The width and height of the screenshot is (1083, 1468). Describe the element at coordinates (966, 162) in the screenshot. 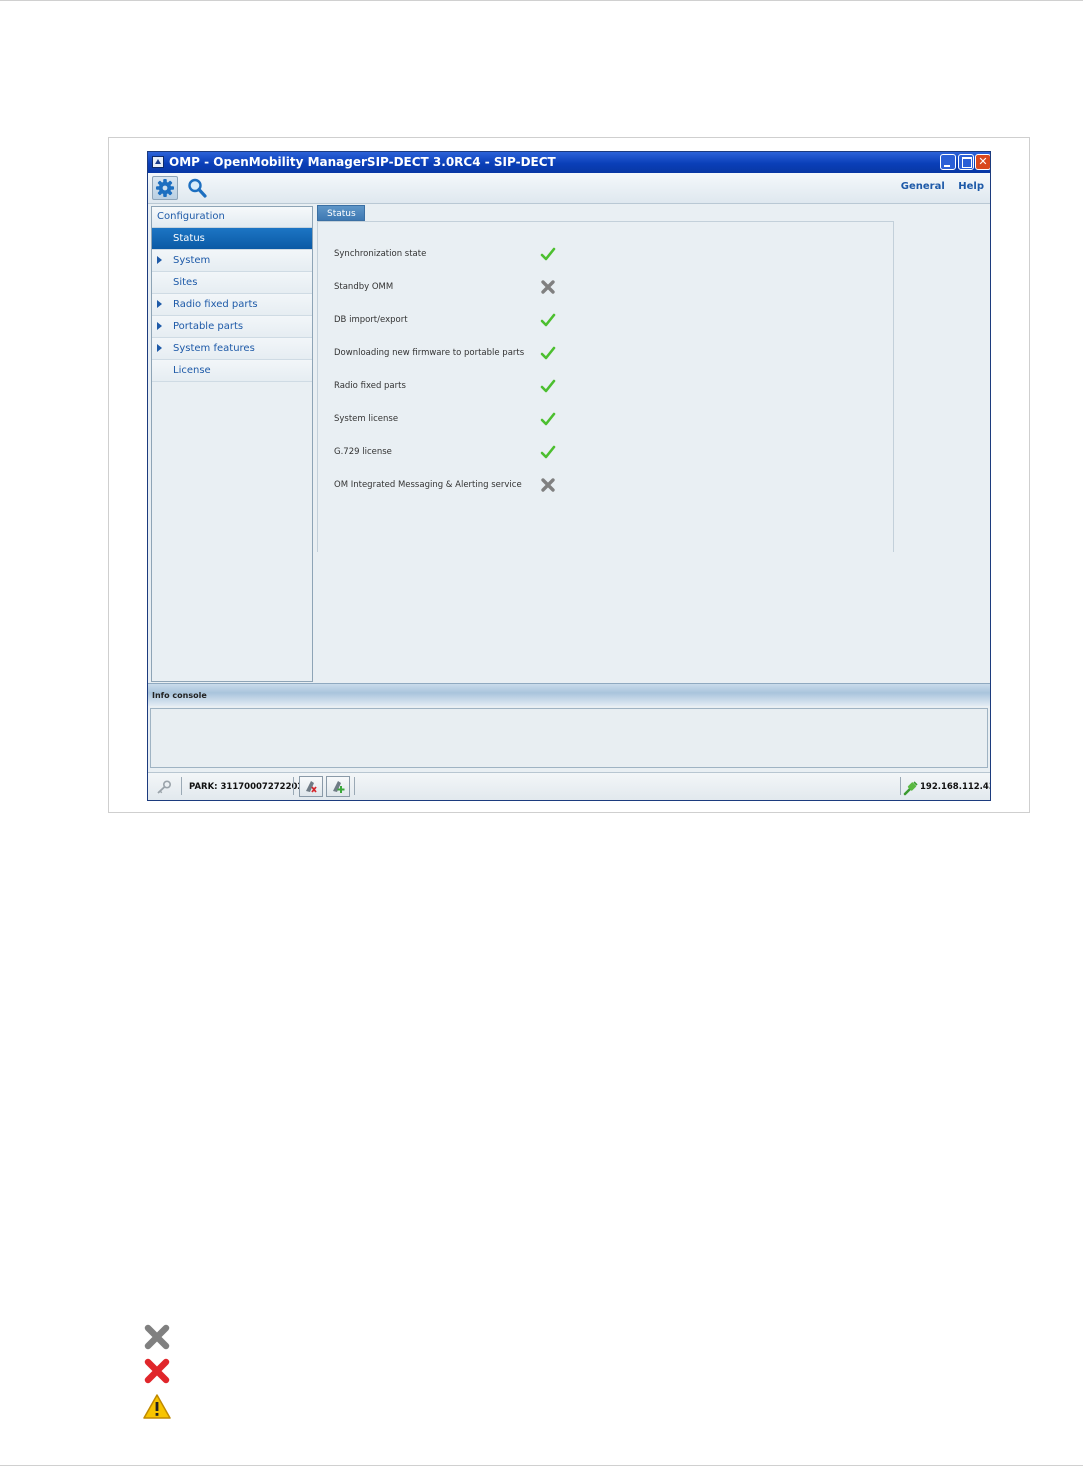

I see `maximize-button` at that location.